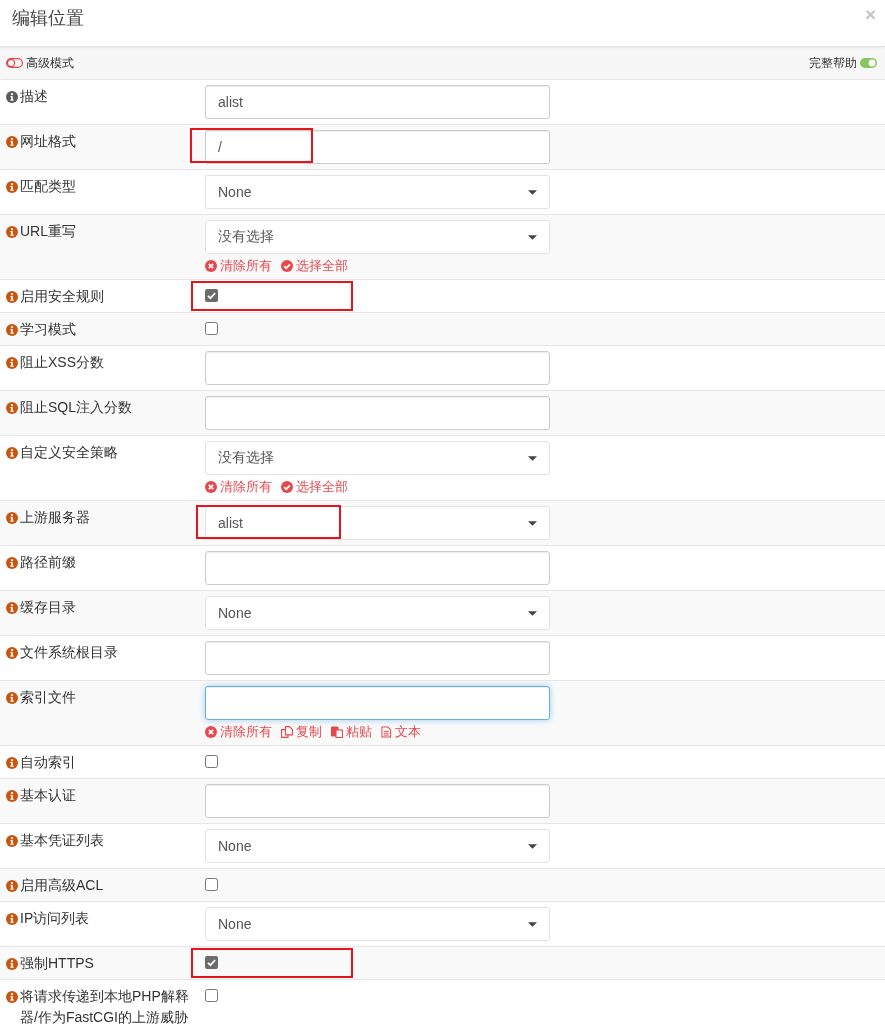 This screenshot has width=885, height=1029. Describe the element at coordinates (69, 652) in the screenshot. I see `field-label: 文件系统根目录` at that location.